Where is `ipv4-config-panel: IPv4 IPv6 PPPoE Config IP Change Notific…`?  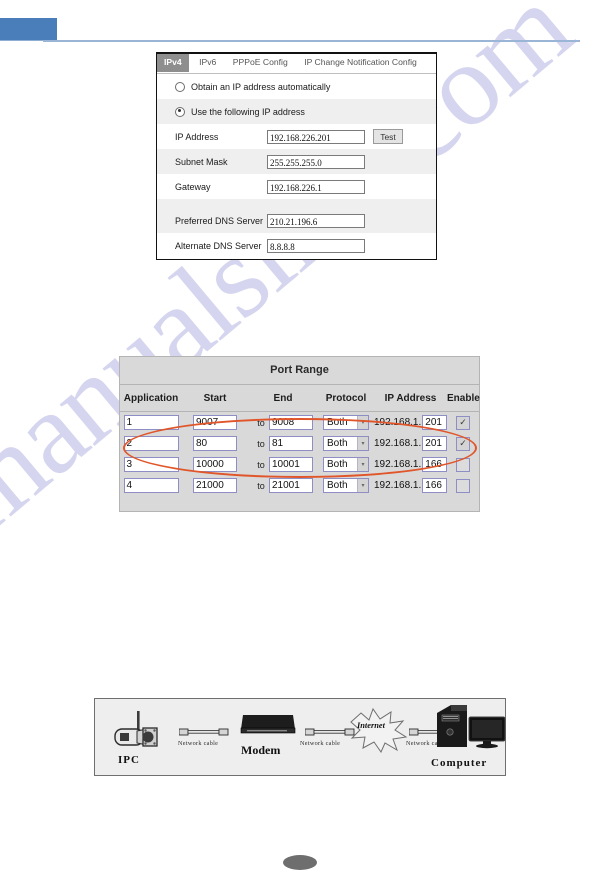
ipv4-config-panel: IPv4 IPv6 PPPoE Config IP Change Notific… is located at coordinates (296, 156).